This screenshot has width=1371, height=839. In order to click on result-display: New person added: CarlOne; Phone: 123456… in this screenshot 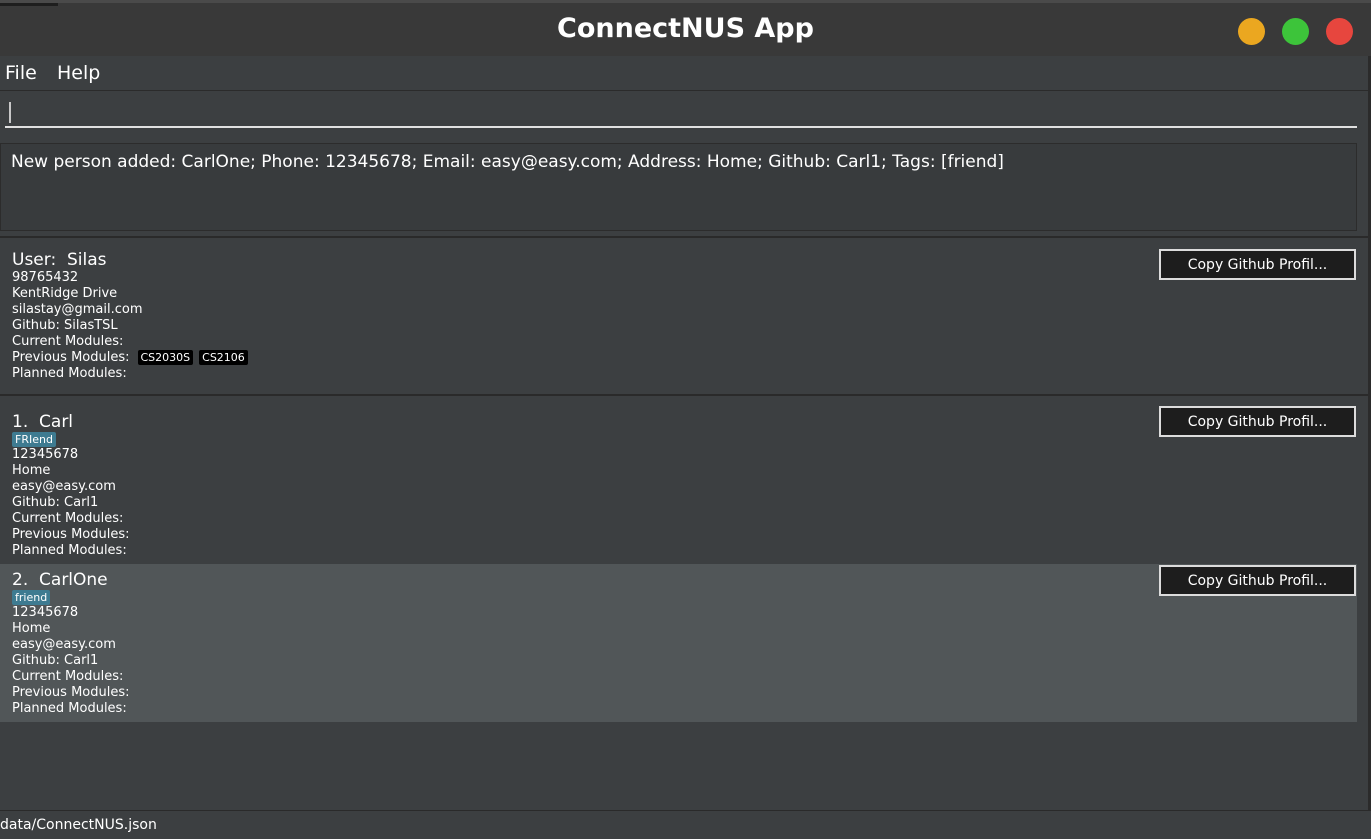, I will do `click(678, 187)`.